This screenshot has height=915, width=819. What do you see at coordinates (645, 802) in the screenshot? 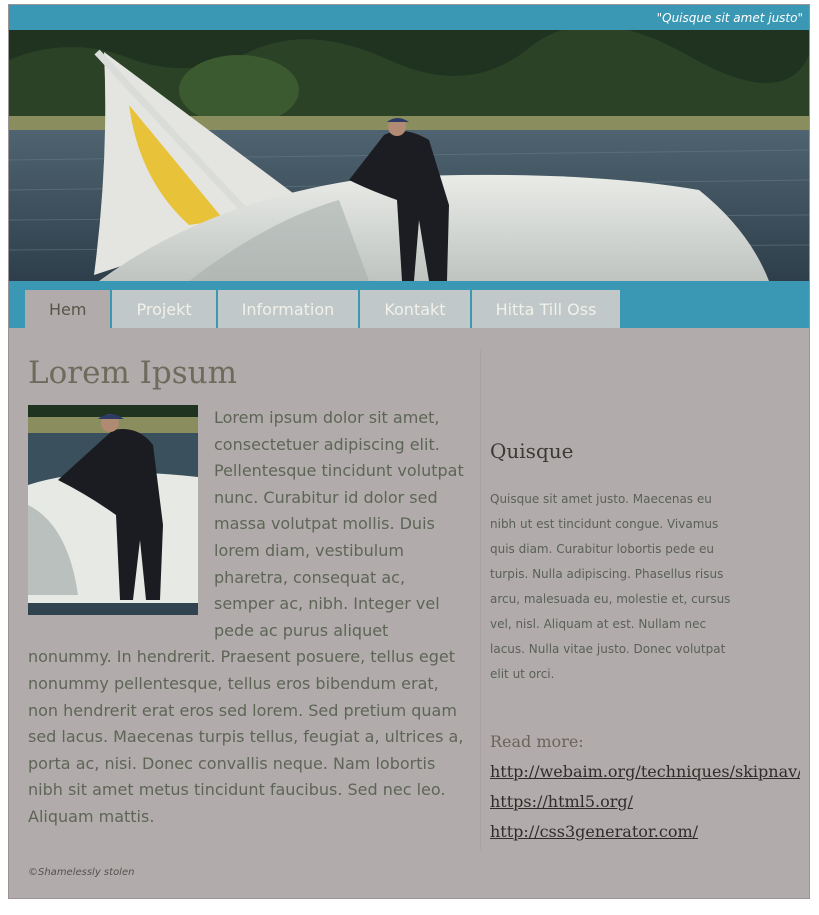
I see `link-html5: https://html5.org/` at bounding box center [645, 802].